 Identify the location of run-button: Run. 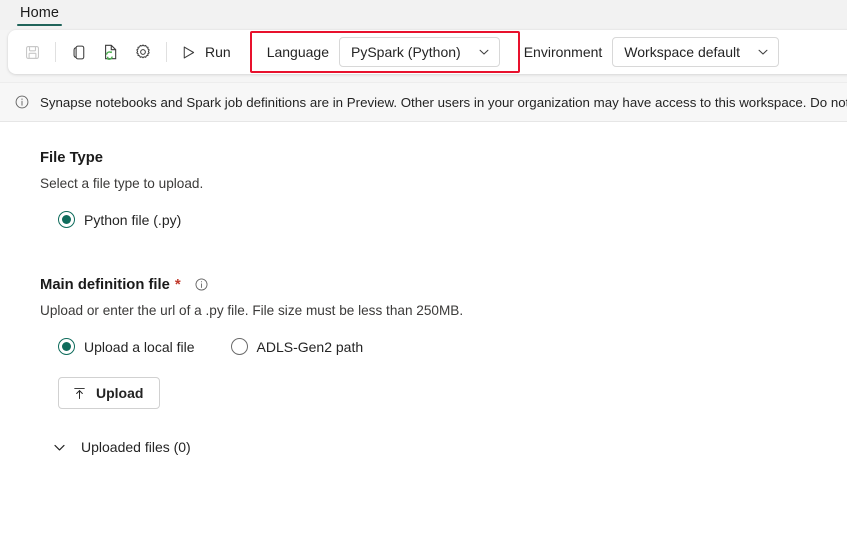
(207, 52).